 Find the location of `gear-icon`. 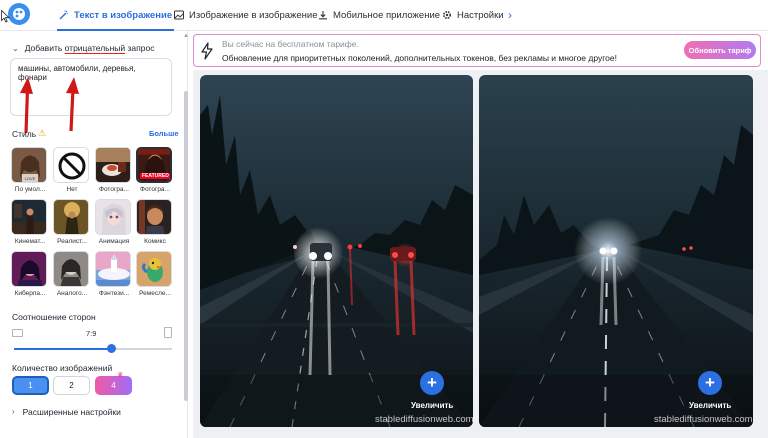

gear-icon is located at coordinates (447, 15).